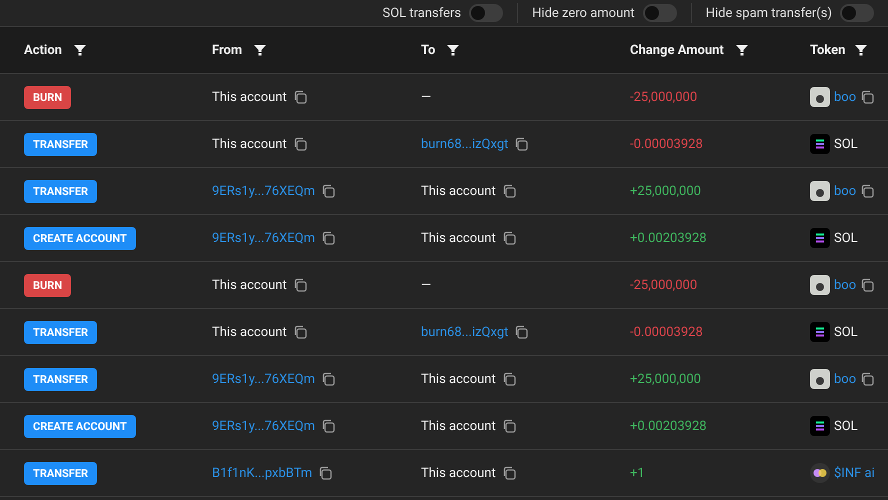 The width and height of the screenshot is (888, 500). What do you see at coordinates (227, 50) in the screenshot?
I see `column-header: From` at bounding box center [227, 50].